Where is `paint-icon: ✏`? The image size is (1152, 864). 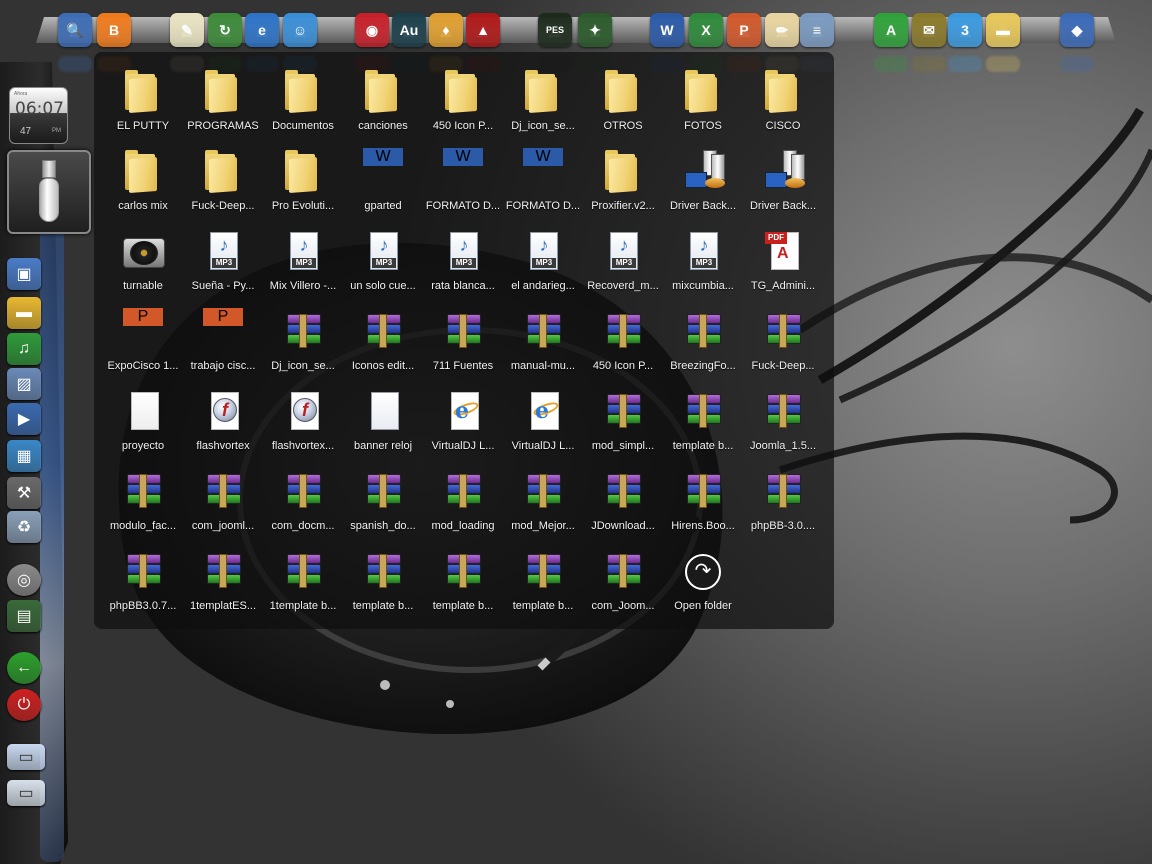 paint-icon: ✏ is located at coordinates (782, 30).